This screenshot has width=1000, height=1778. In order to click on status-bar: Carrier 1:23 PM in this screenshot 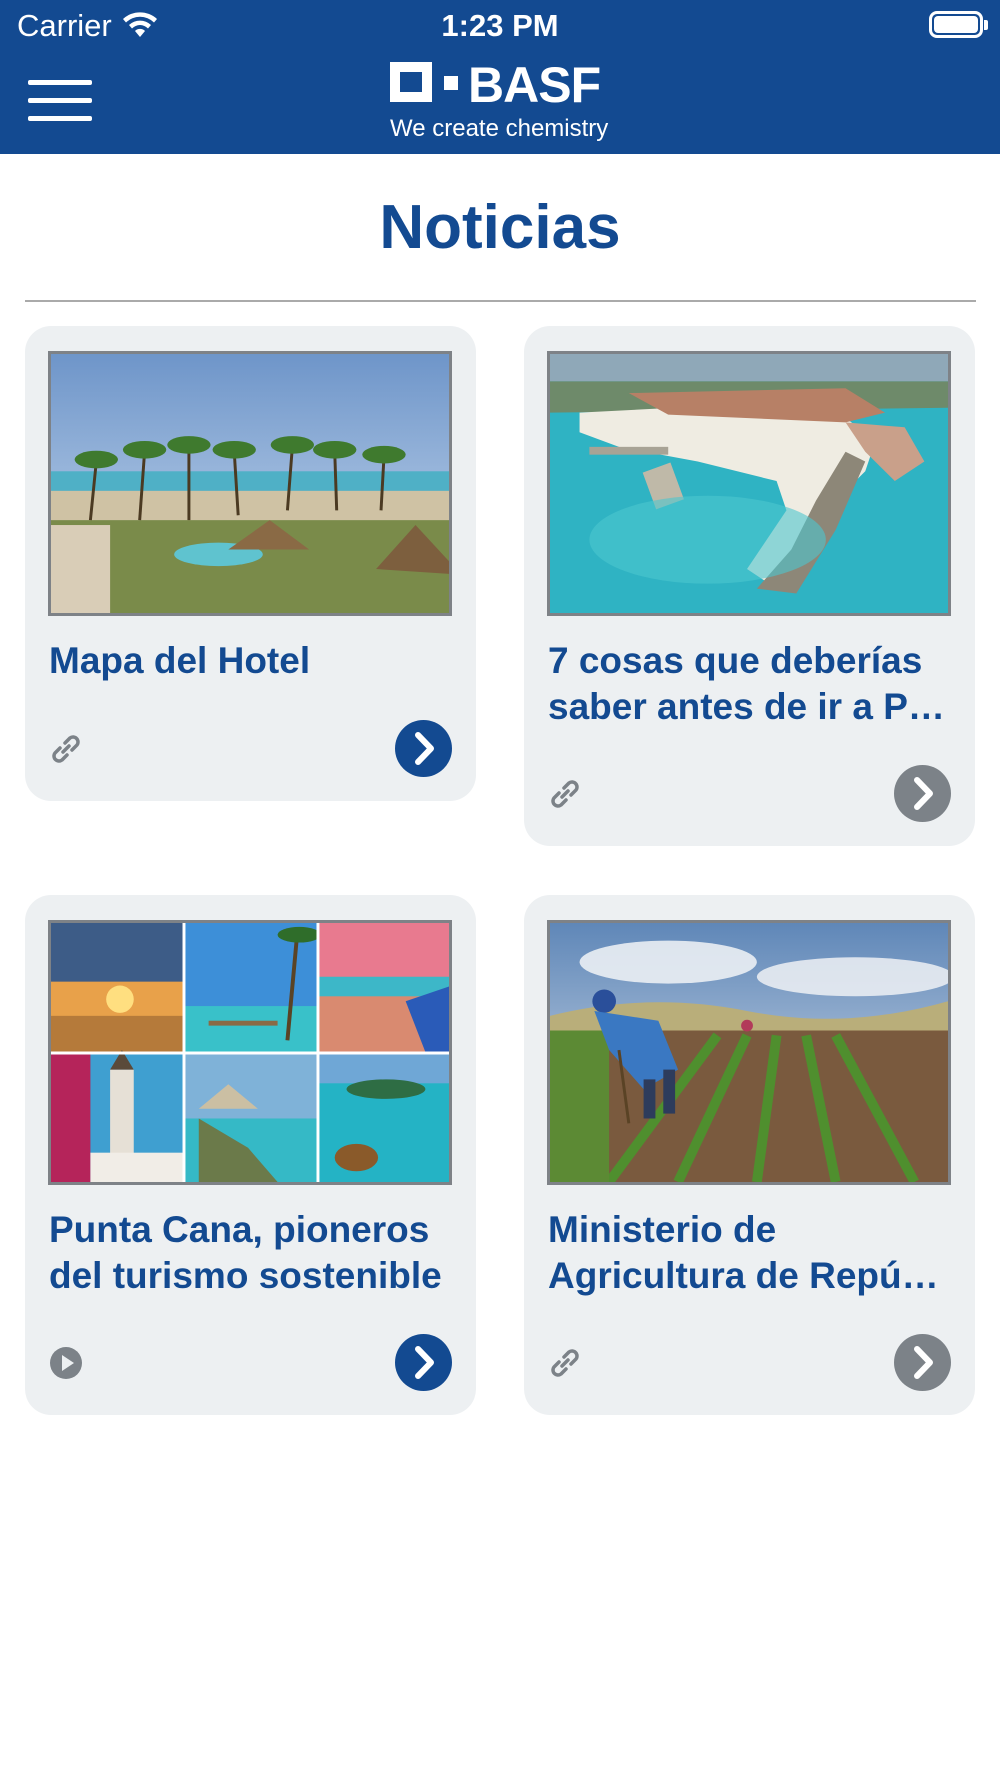, I will do `click(500, 25)`.